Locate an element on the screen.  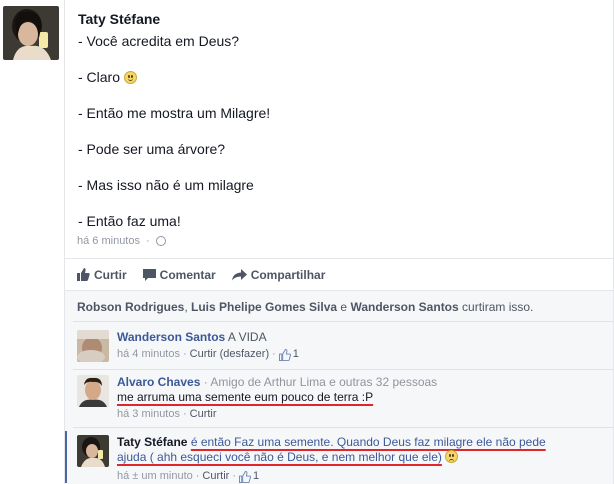
comment-meta: há 3 minutos · Curtir is located at coordinates (362, 414).